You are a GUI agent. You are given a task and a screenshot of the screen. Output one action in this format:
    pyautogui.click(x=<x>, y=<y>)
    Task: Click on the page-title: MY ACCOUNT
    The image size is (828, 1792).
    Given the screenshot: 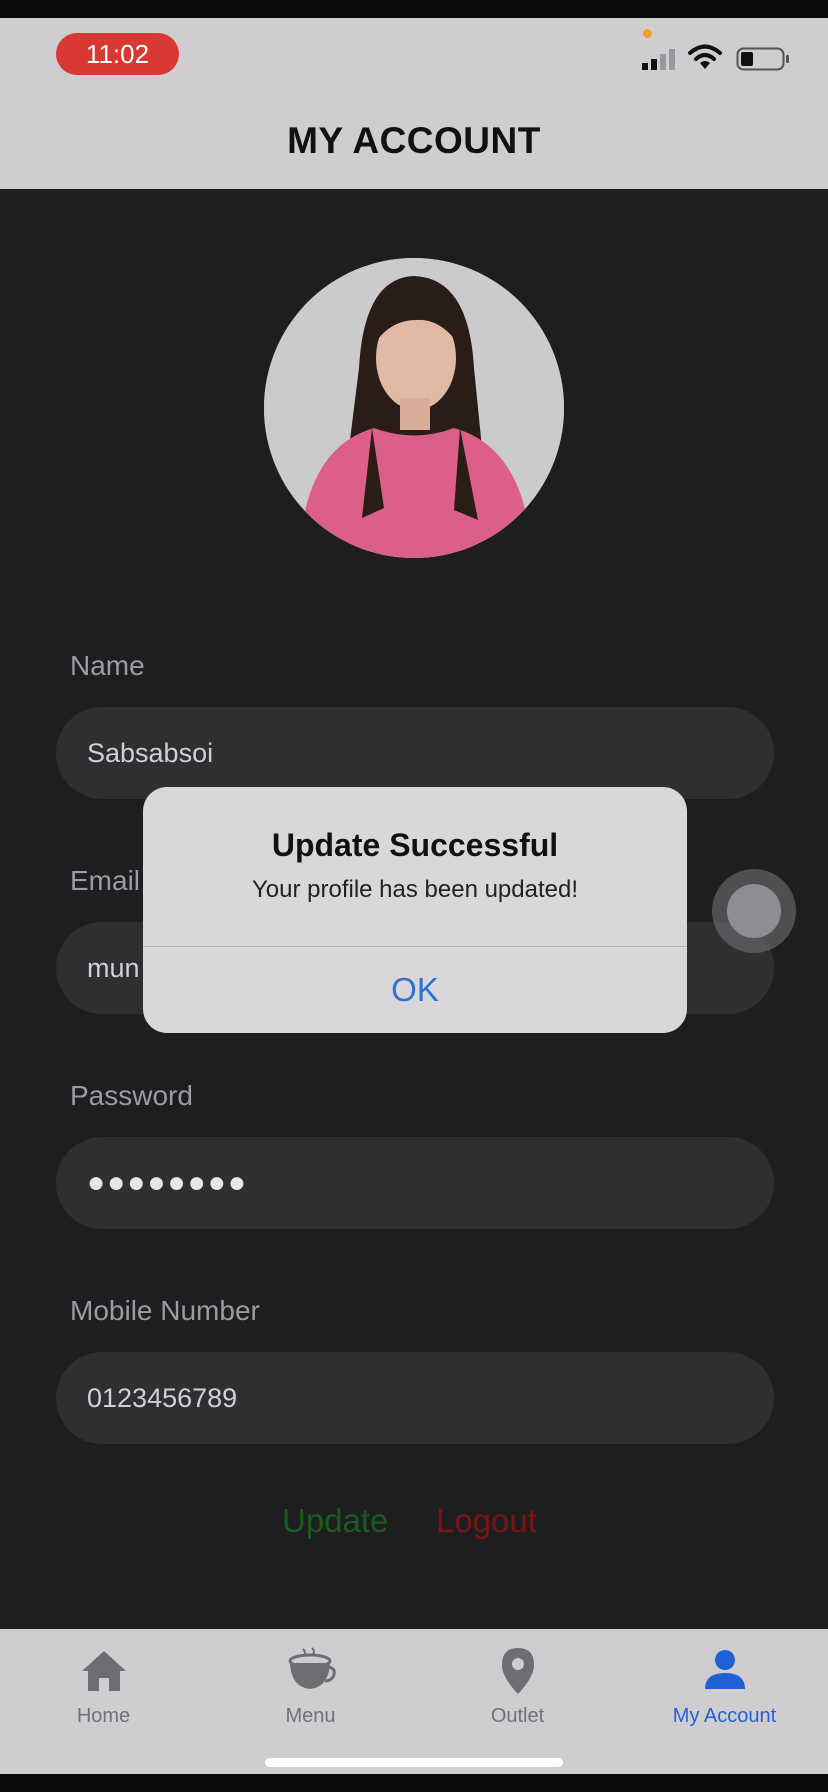 What is the action you would take?
    pyautogui.click(x=414, y=140)
    